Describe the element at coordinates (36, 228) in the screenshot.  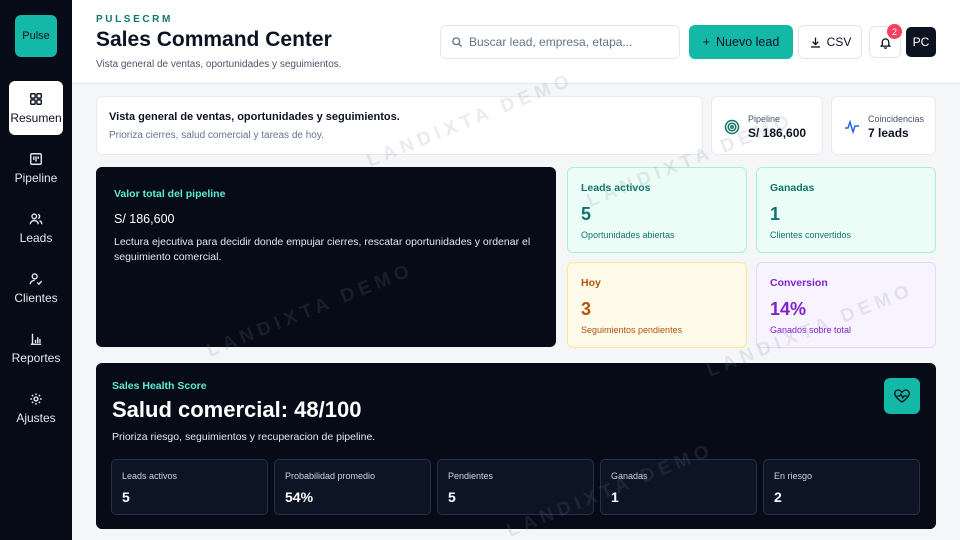
I see `sidebar-item-leads: Leads` at that location.